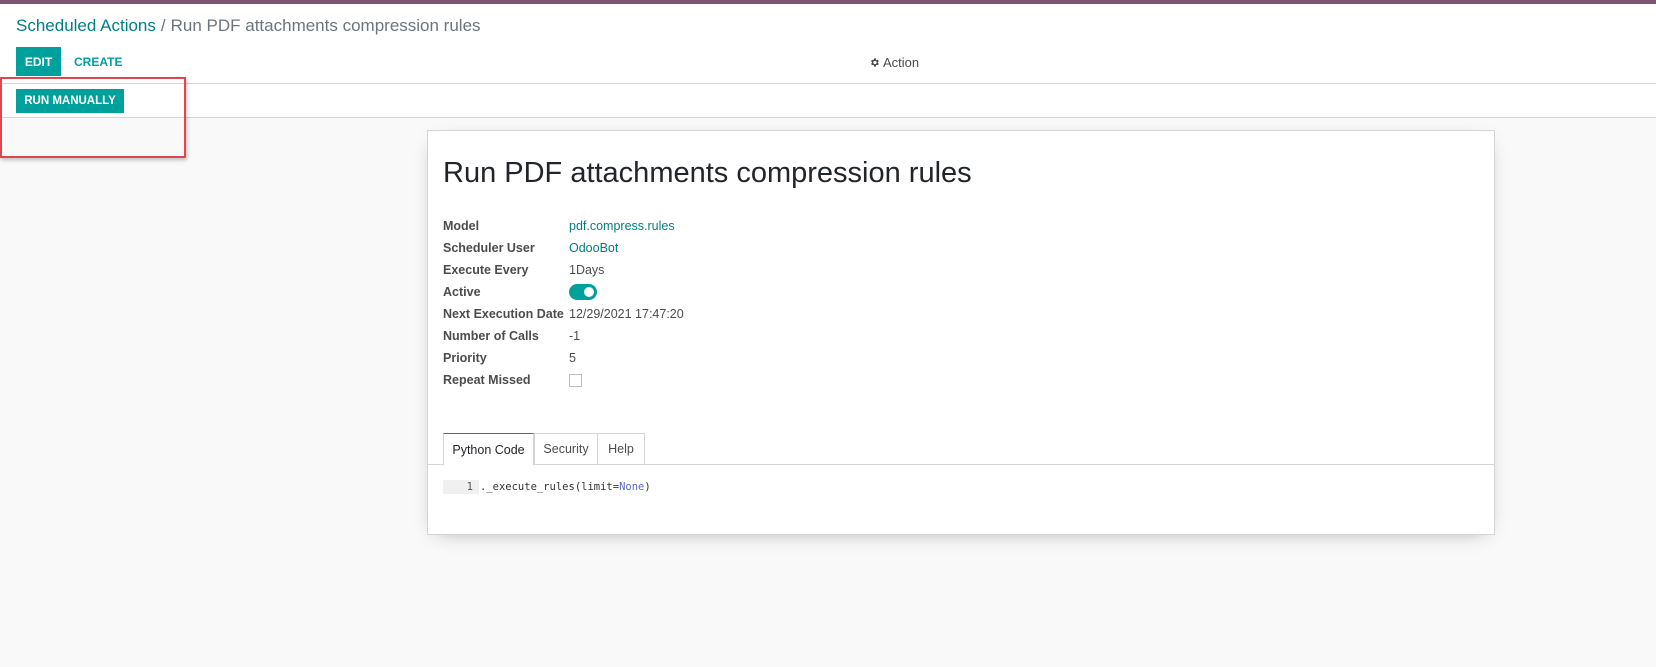 The width and height of the screenshot is (1656, 667). Describe the element at coordinates (575, 336) in the screenshot. I see `number-of-calls-value: -1` at that location.